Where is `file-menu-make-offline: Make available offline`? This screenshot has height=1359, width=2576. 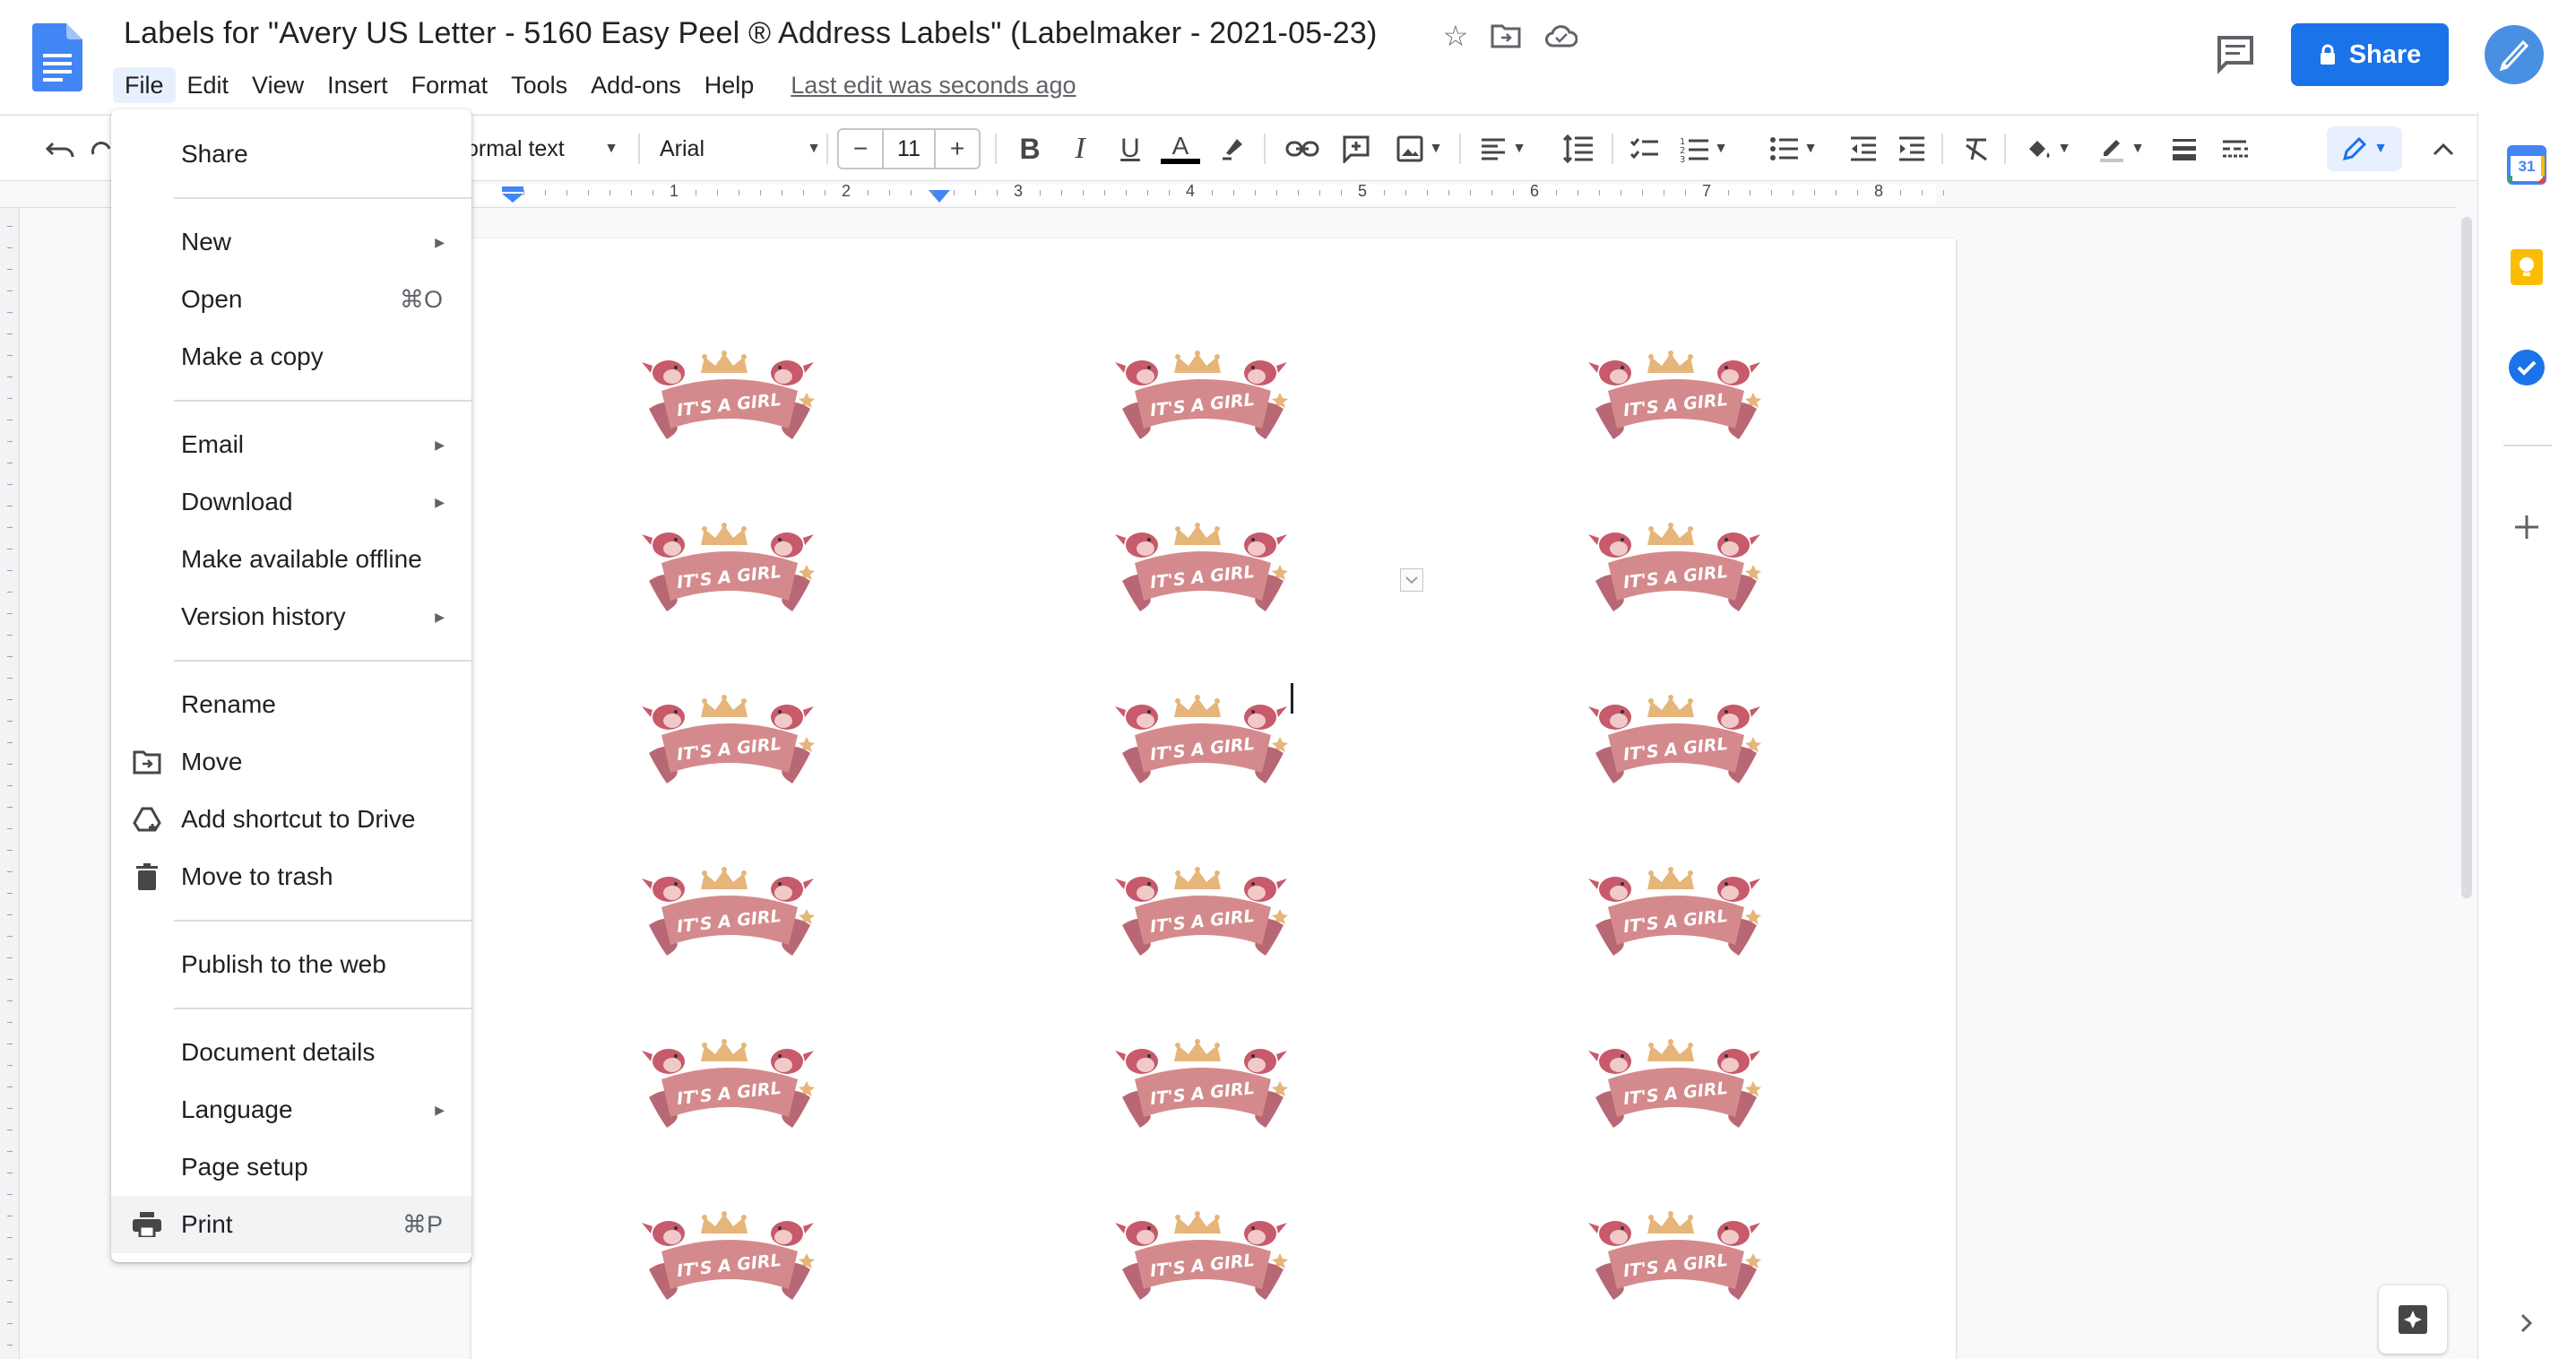 file-menu-make-offline: Make available offline is located at coordinates (291, 560).